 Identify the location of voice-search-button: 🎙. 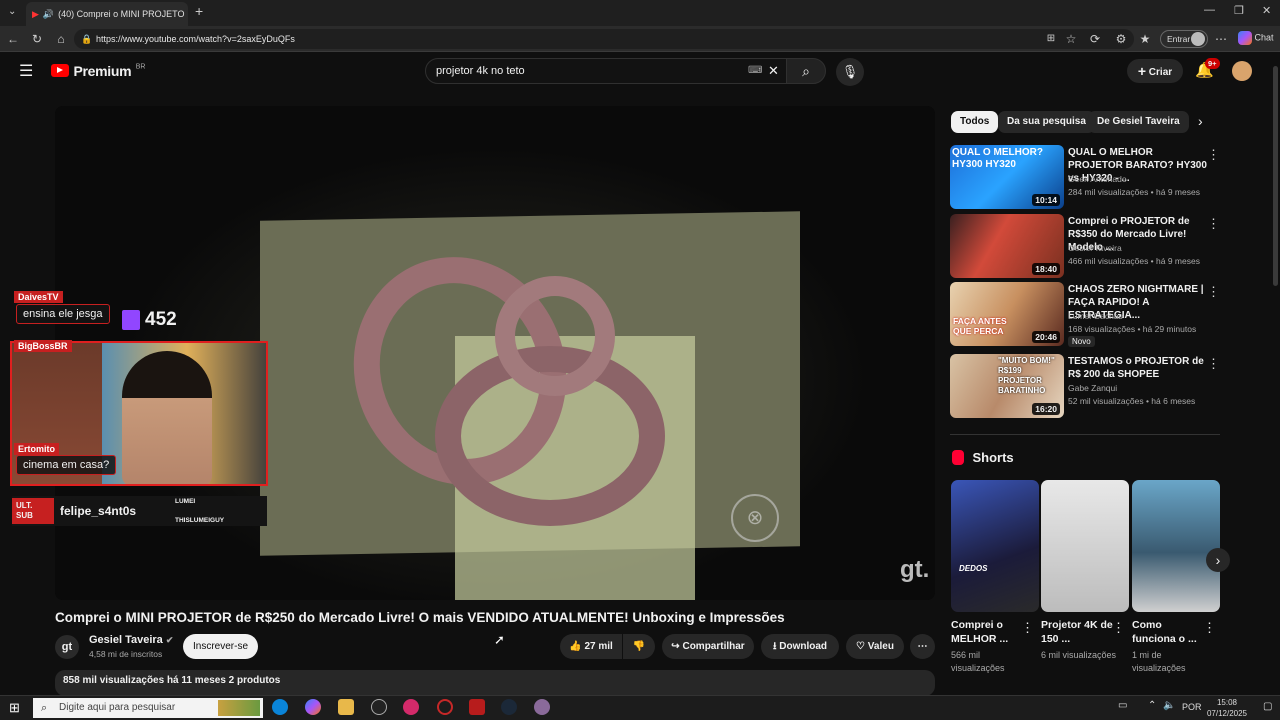
(850, 72).